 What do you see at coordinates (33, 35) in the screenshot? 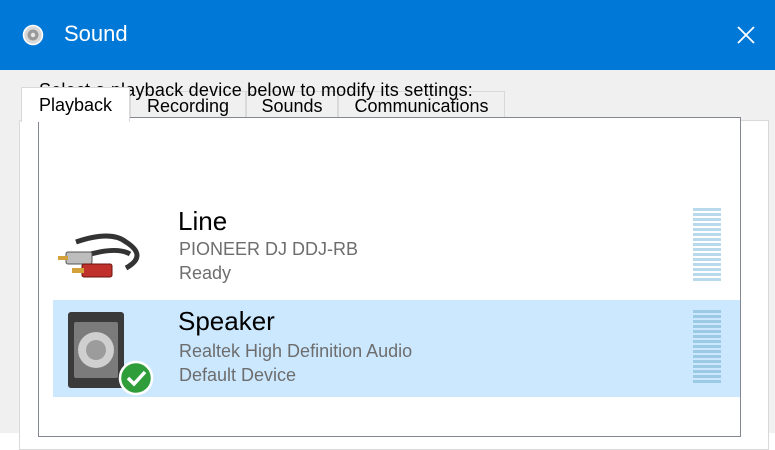
I see `sound-app-icon` at bounding box center [33, 35].